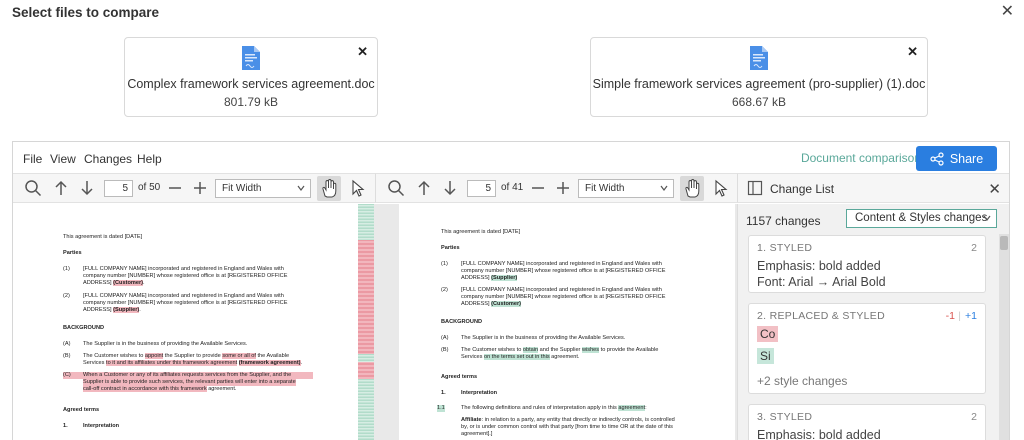 This screenshot has width=1024, height=440. What do you see at coordinates (1004, 243) in the screenshot?
I see `scrollbar-thumb` at bounding box center [1004, 243].